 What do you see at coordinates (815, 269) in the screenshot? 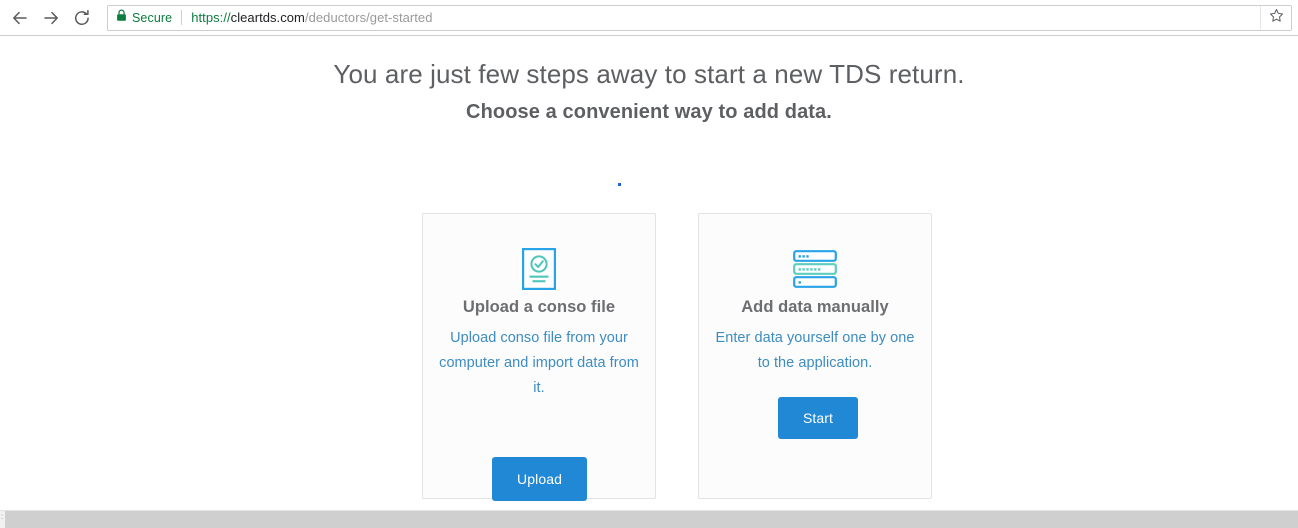
I see `form-rows-icon` at bounding box center [815, 269].